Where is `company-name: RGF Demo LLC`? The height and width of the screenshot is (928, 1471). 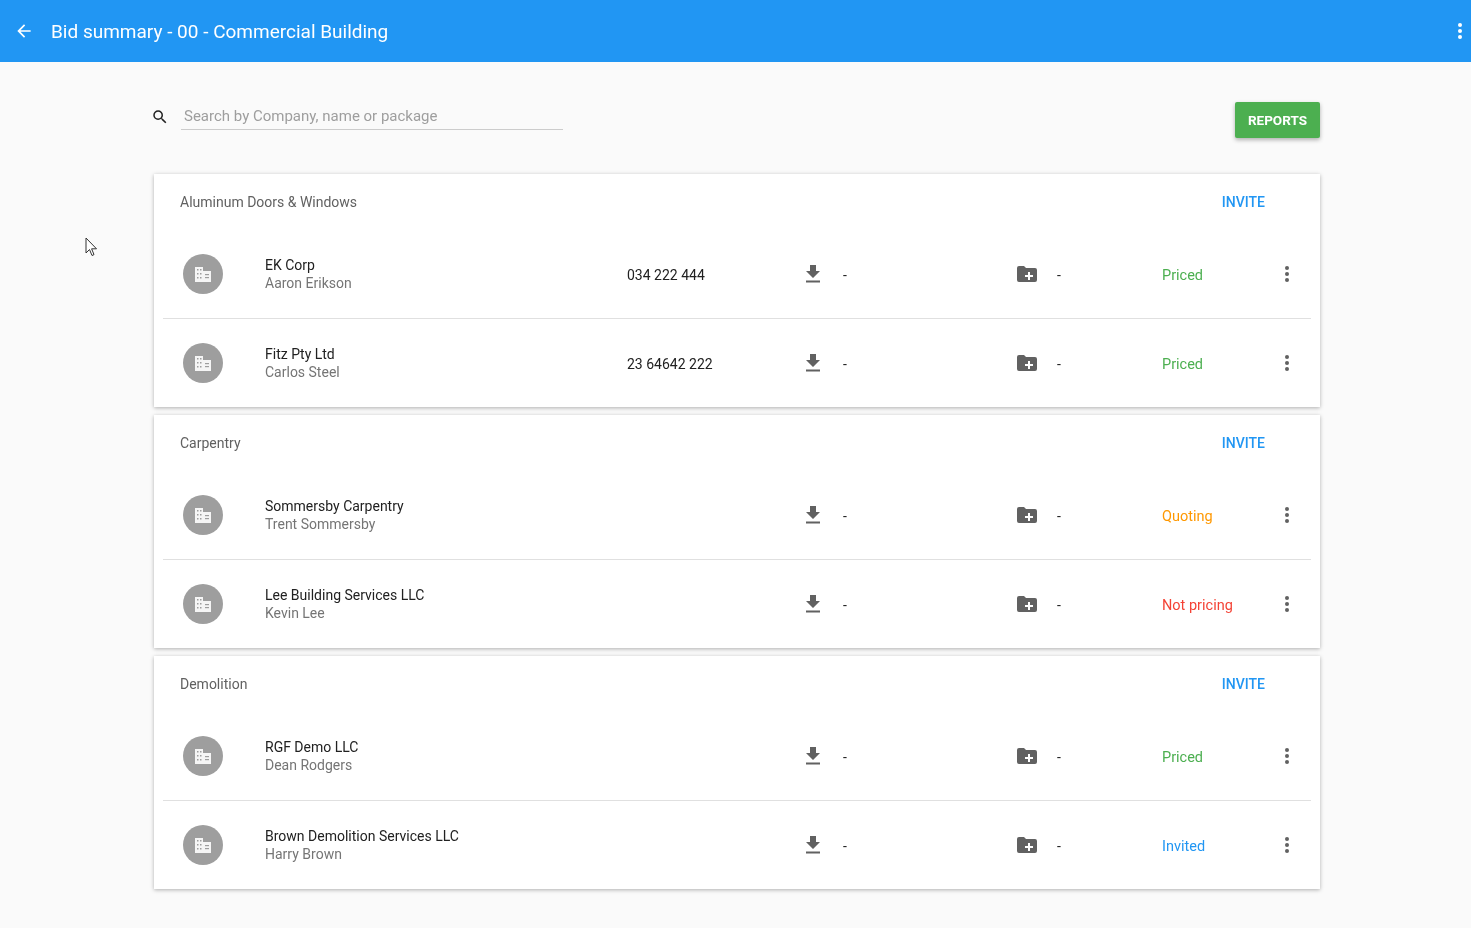
company-name: RGF Demo LLC is located at coordinates (312, 747).